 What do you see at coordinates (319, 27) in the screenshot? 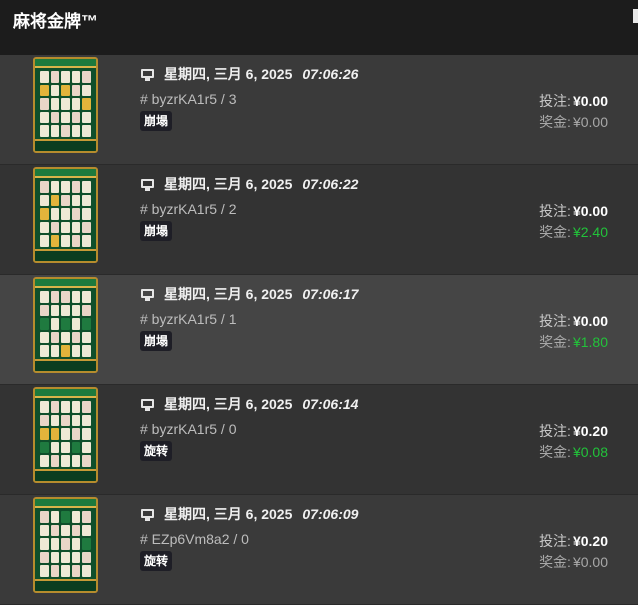
I see `app-header: 麻将金牌™` at bounding box center [319, 27].